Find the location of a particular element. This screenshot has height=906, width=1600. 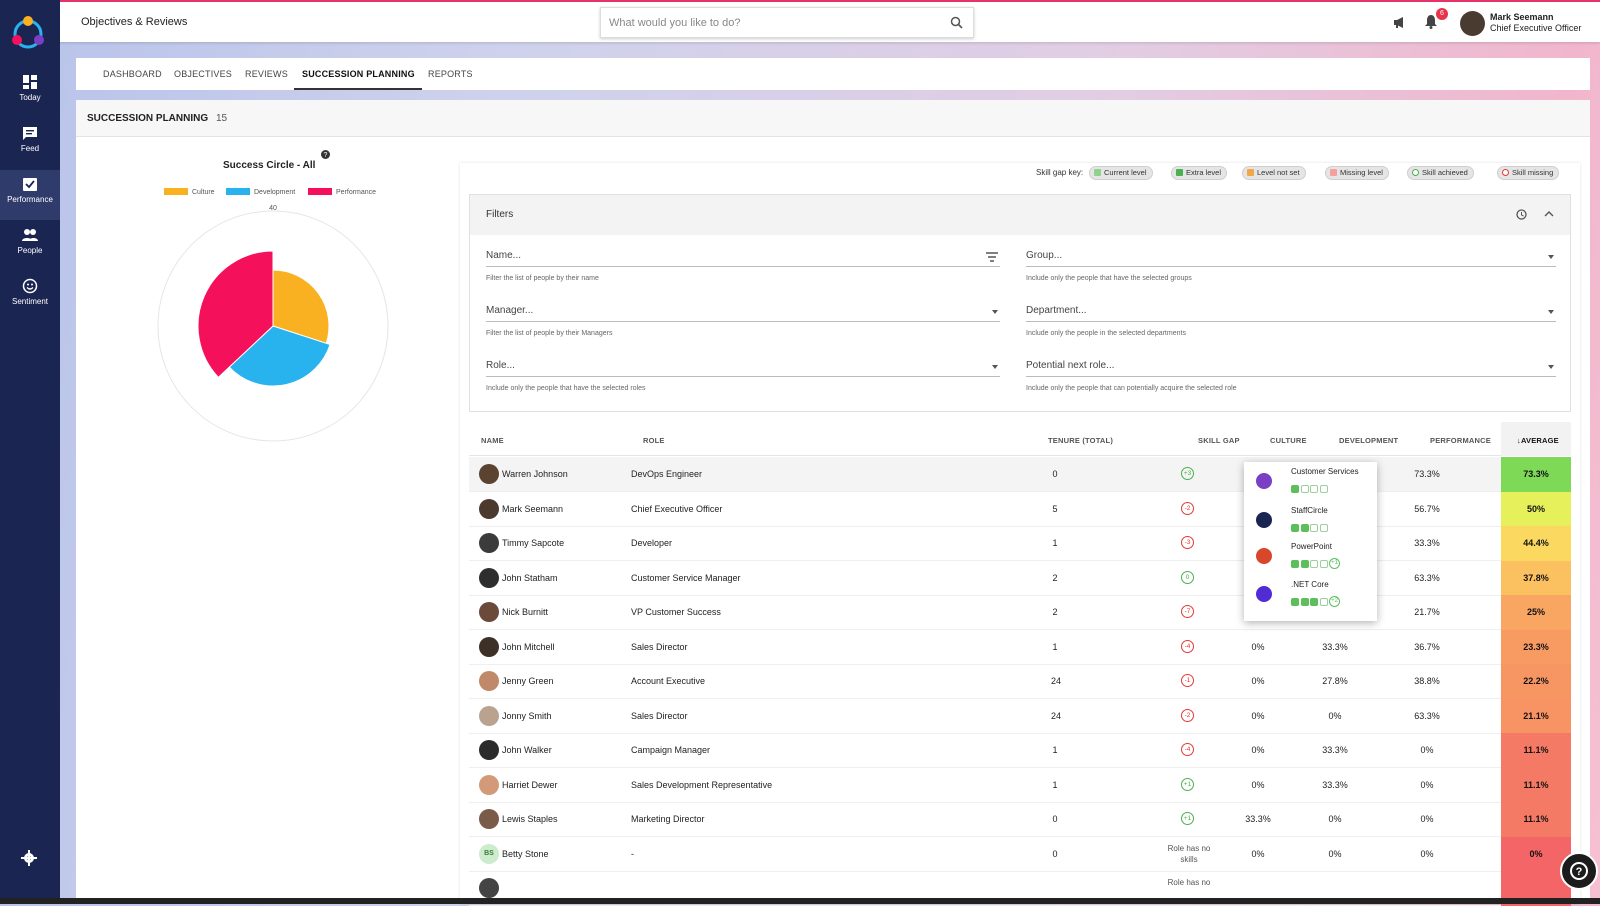

person-name: Betty Stone is located at coordinates (525, 854).